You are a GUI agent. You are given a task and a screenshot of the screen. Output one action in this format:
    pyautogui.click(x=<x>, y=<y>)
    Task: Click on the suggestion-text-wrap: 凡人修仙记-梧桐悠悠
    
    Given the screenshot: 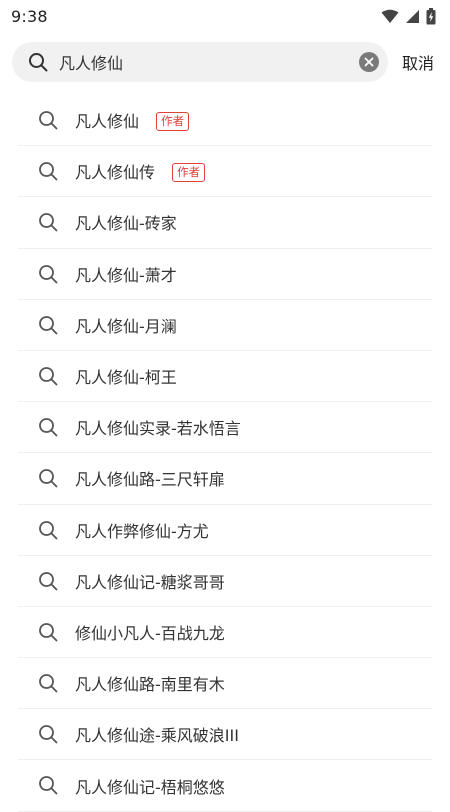 What is the action you would take?
    pyautogui.click(x=150, y=786)
    